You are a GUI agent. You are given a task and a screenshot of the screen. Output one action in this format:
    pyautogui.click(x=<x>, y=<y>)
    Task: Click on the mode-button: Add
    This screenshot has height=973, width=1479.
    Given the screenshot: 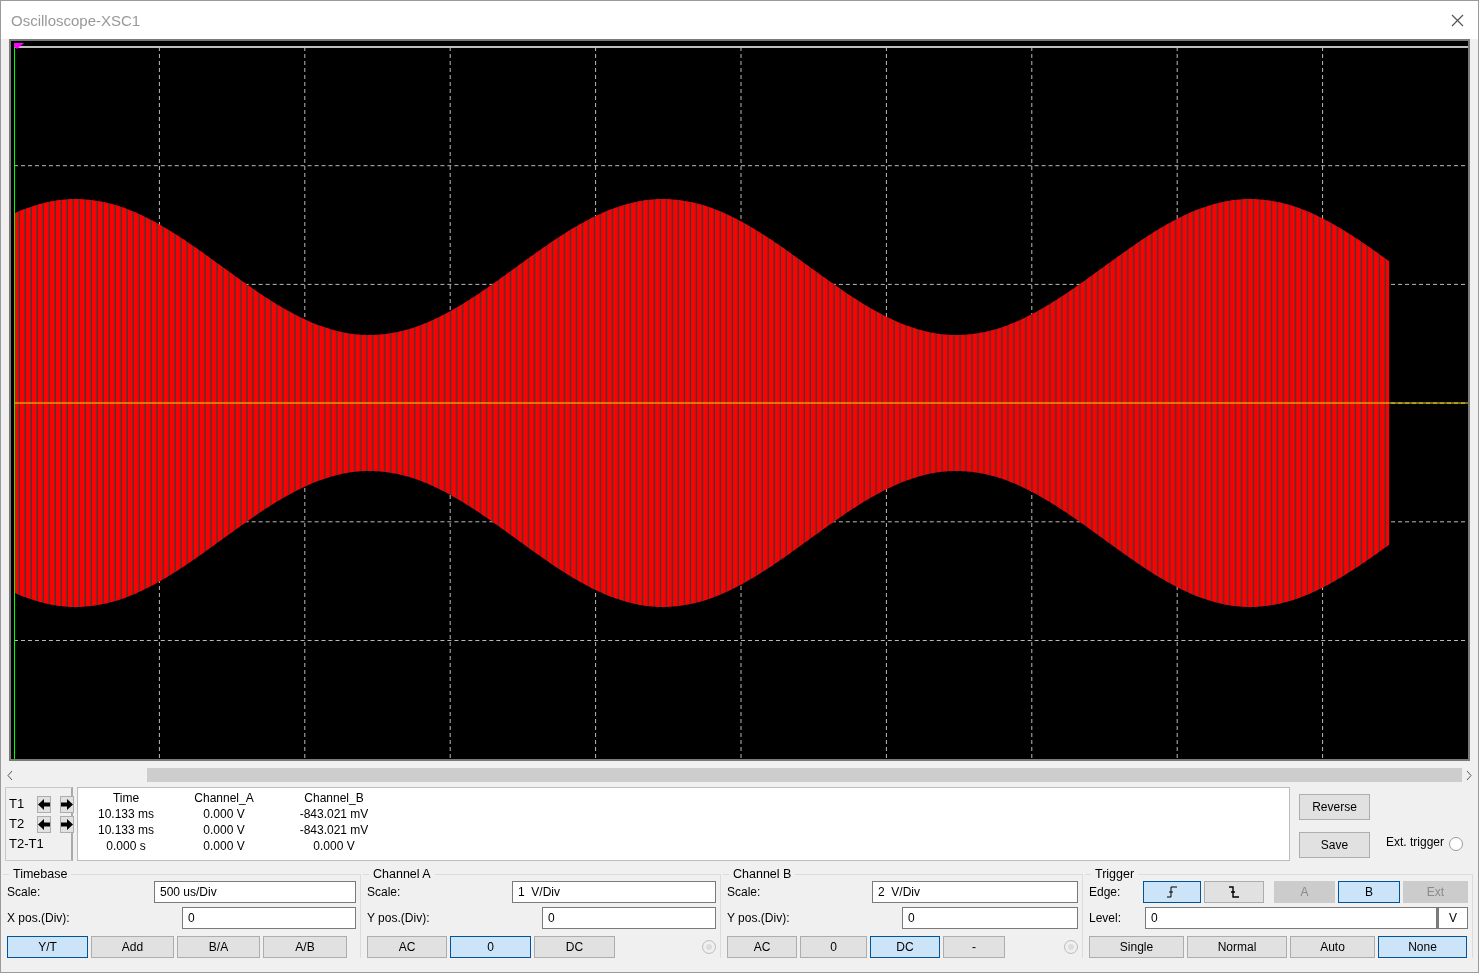 What is the action you would take?
    pyautogui.click(x=132, y=947)
    